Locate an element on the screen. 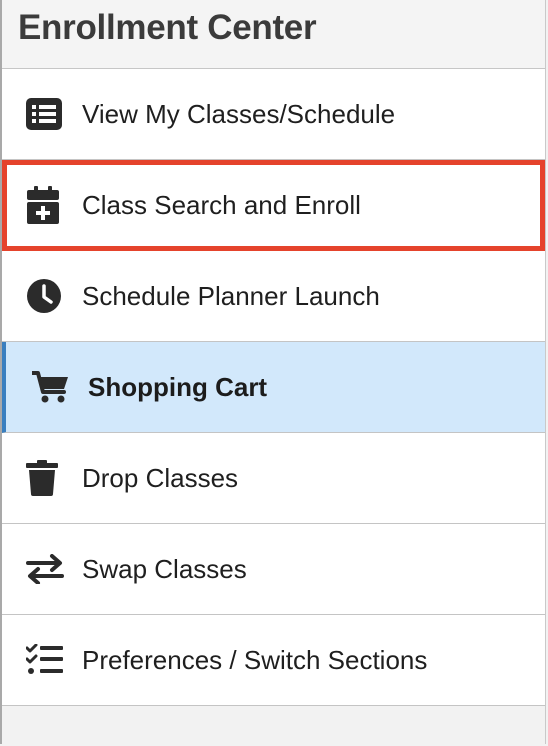 The height and width of the screenshot is (746, 548). list-icon is located at coordinates (45, 114).